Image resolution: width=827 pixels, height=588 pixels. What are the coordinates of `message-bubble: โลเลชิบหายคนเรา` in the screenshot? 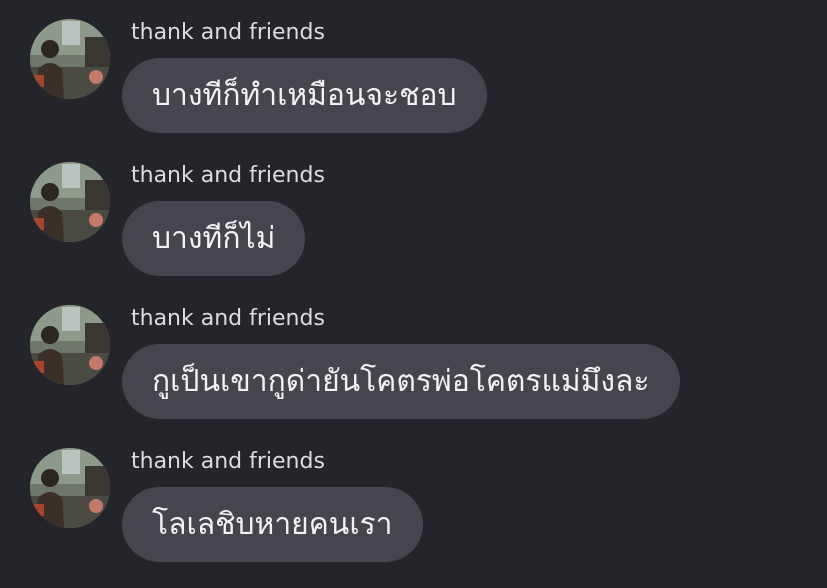 It's located at (272, 524).